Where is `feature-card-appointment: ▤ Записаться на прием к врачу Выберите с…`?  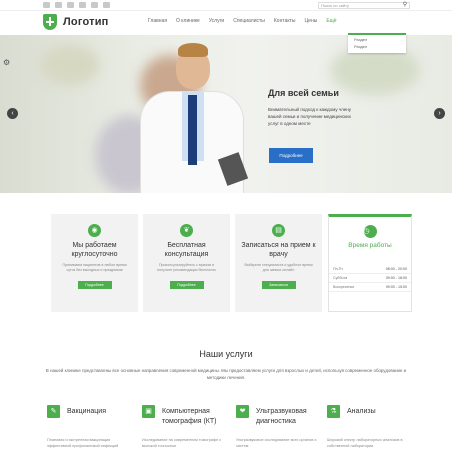
feature-card-appointment: ▤ Записаться на прием к врачу Выберите с… is located at coordinates (278, 263).